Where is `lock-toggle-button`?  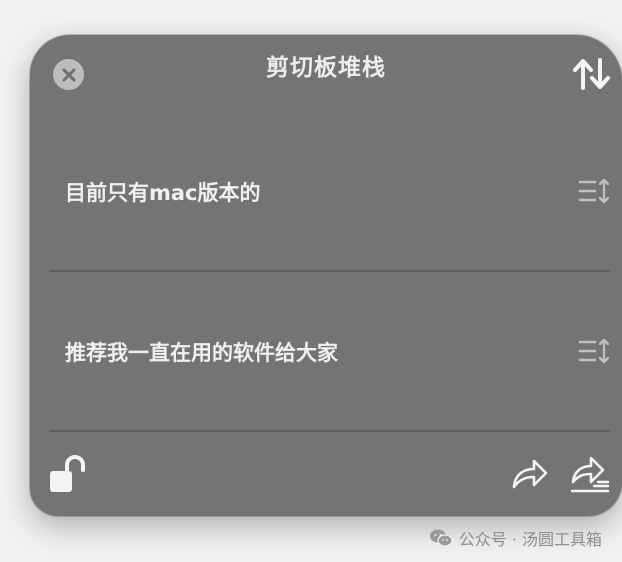
lock-toggle-button is located at coordinates (68, 475).